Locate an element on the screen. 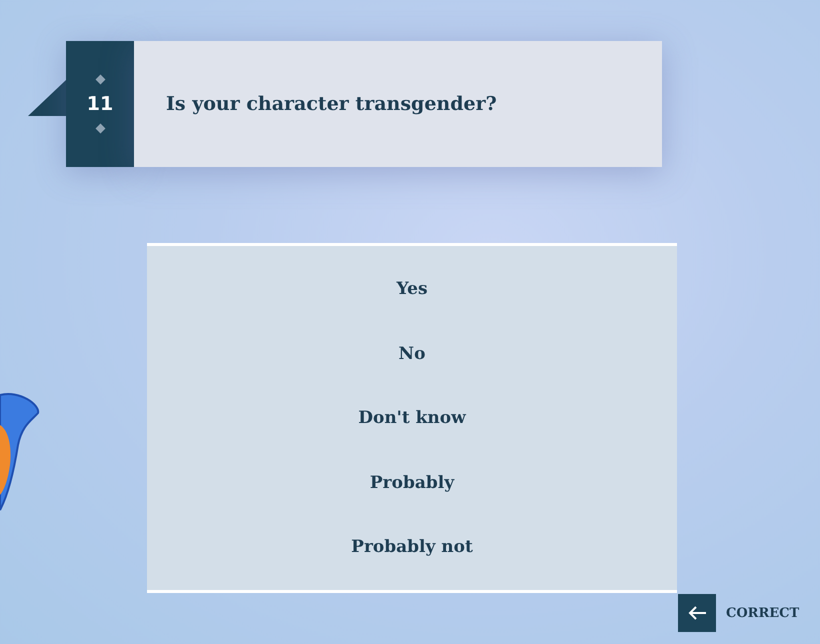 The width and height of the screenshot is (820, 644). correct-link: CORRECT is located at coordinates (763, 613).